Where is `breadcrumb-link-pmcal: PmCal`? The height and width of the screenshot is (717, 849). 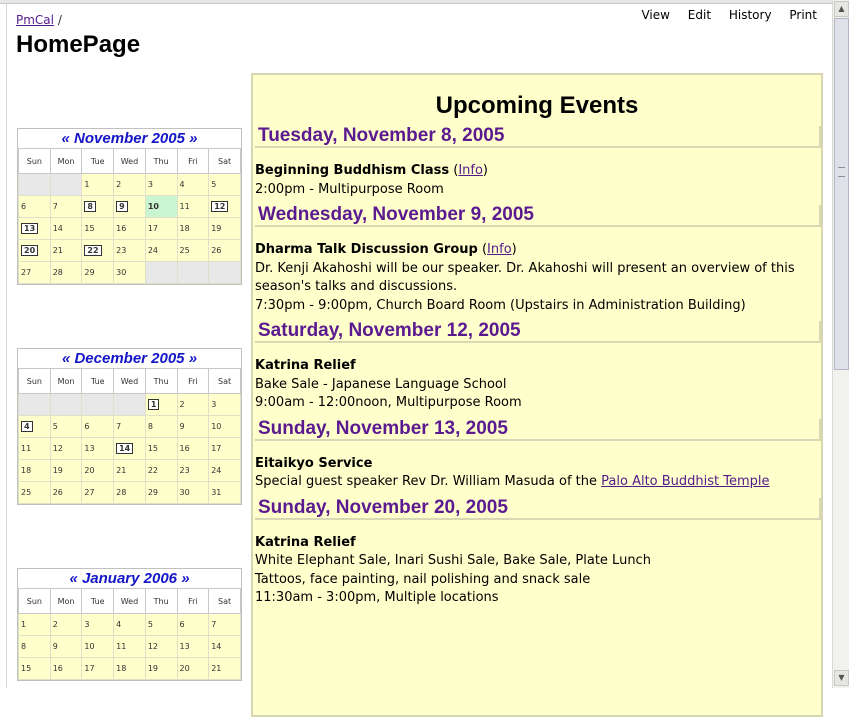 breadcrumb-link-pmcal: PmCal is located at coordinates (35, 20).